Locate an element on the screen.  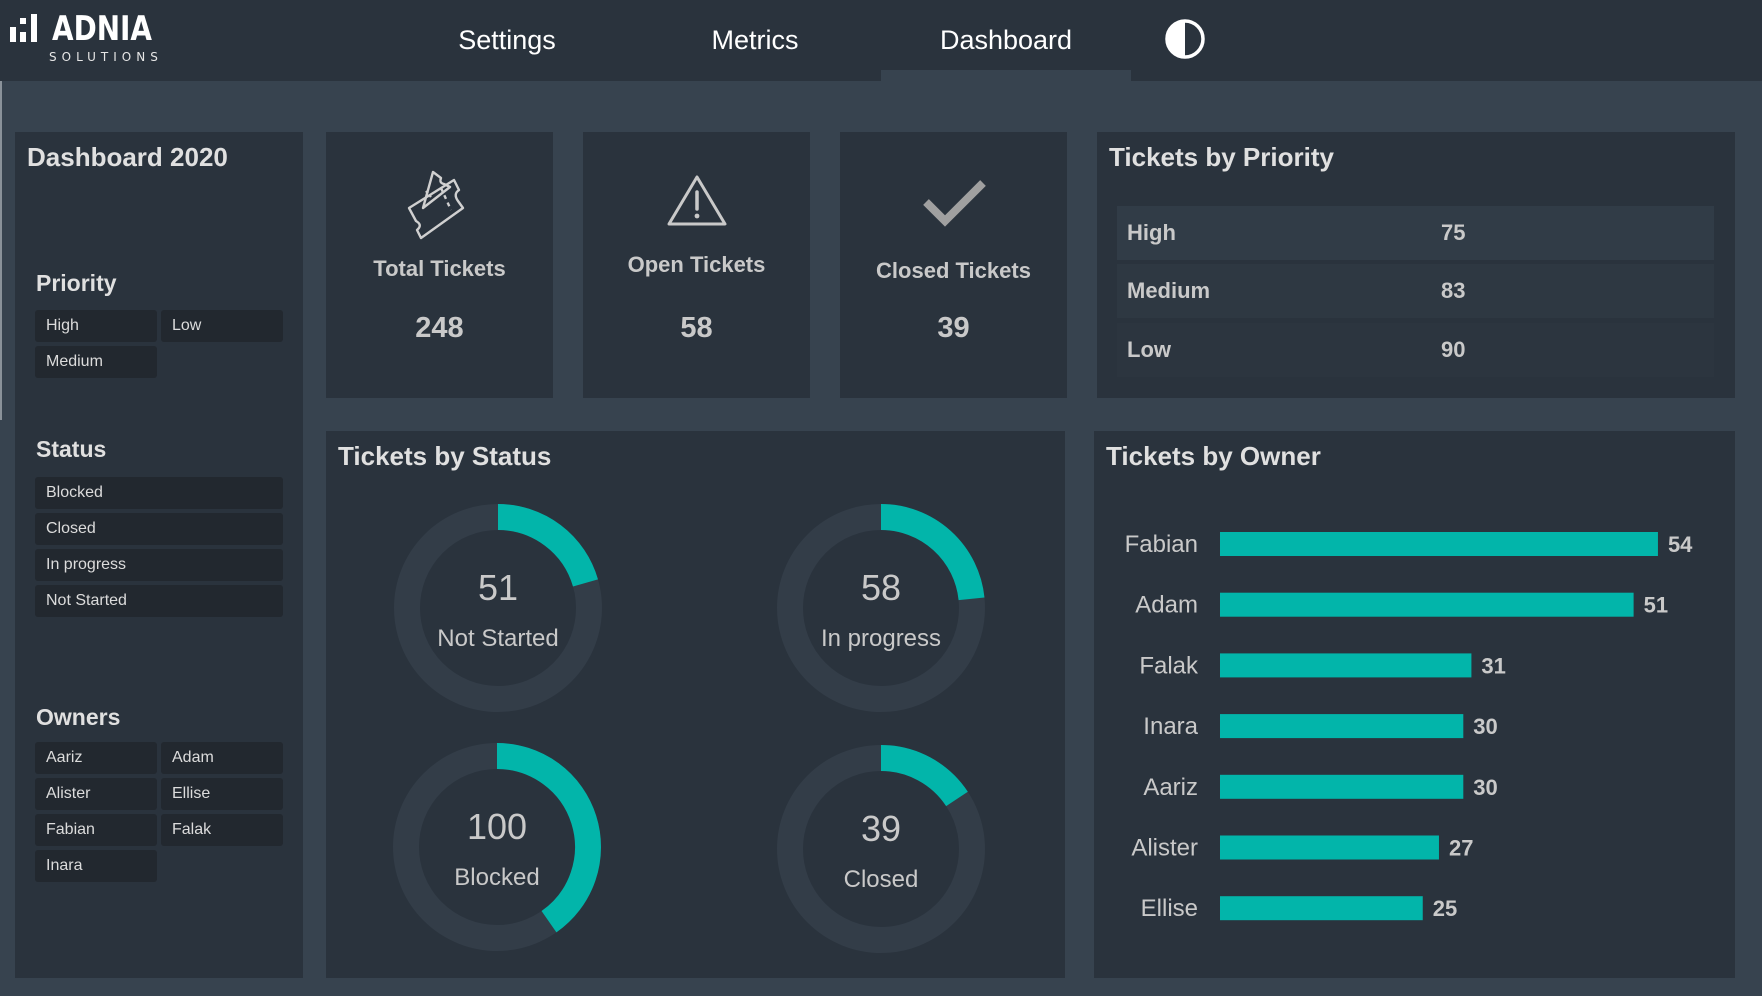
kpi-label: Total Tickets is located at coordinates (439, 268).